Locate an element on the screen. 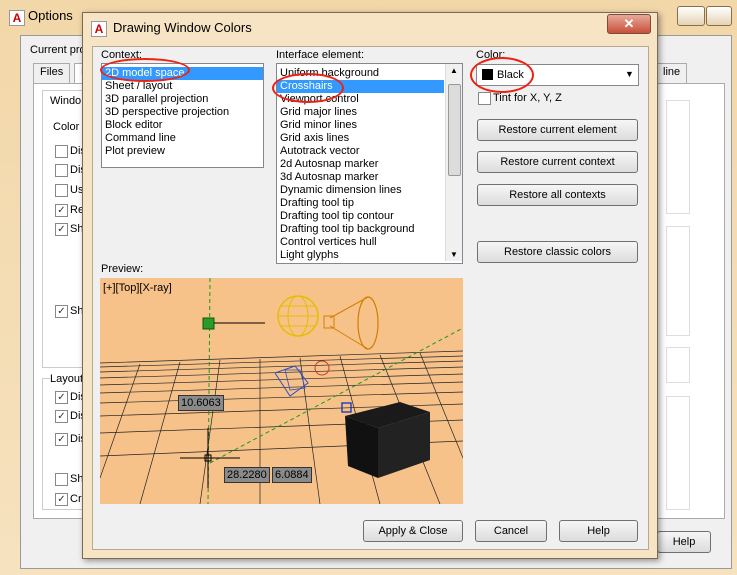 This screenshot has width=737, height=575. ie-item-grid-major-lines: Grid major lines is located at coordinates (360, 112).